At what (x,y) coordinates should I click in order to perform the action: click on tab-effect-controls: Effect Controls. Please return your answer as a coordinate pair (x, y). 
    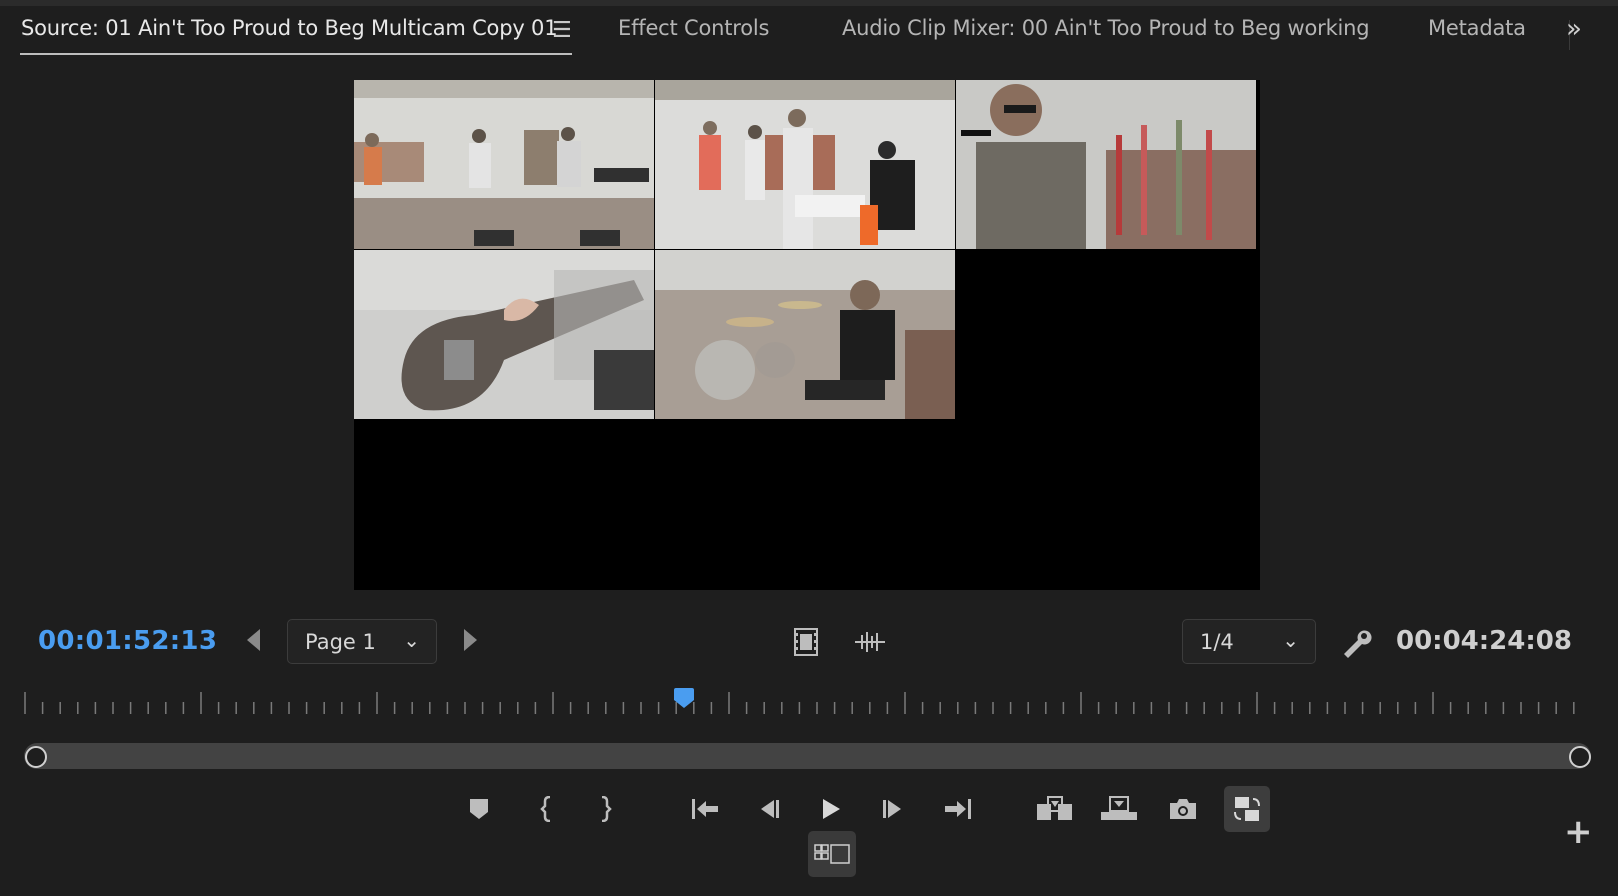
    Looking at the image, I should click on (693, 28).